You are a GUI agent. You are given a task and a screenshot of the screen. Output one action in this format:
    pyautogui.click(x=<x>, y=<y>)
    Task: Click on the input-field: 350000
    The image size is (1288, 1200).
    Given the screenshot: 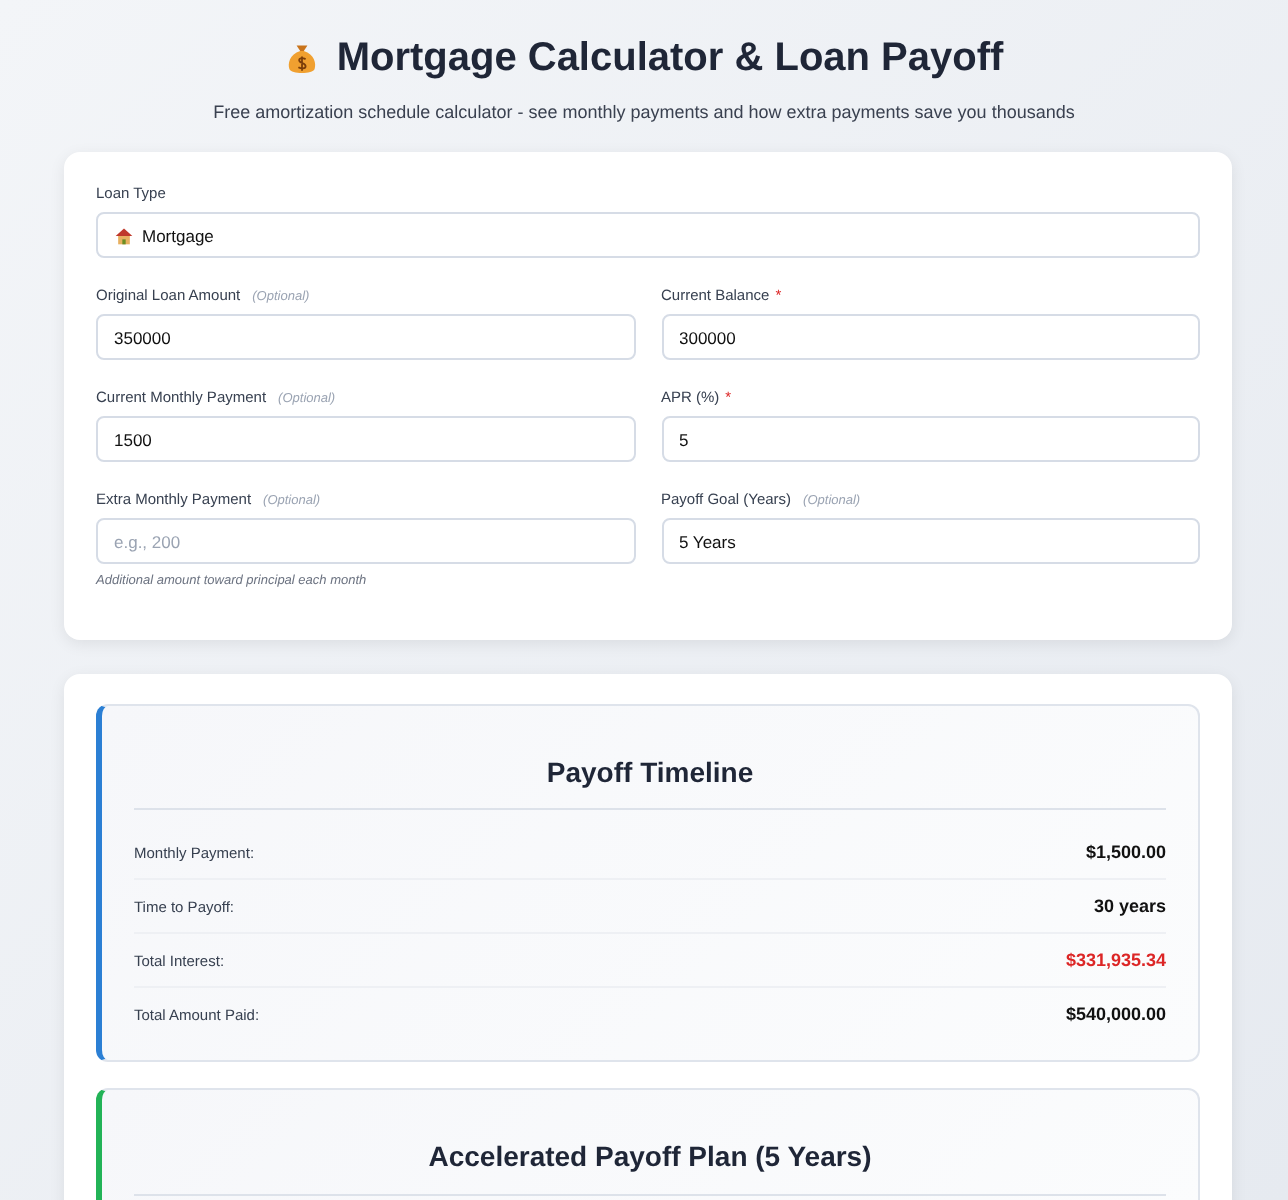 What is the action you would take?
    pyautogui.click(x=365, y=337)
    